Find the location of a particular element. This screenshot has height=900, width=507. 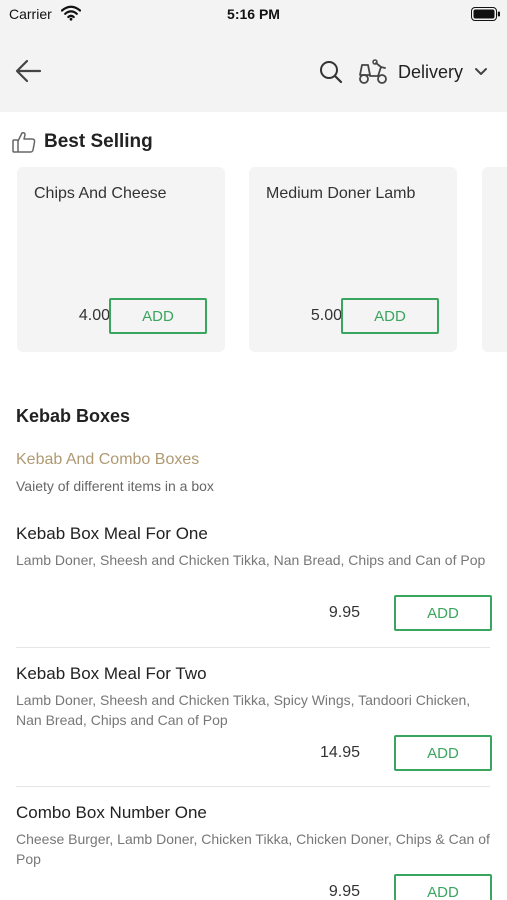

delivery-mode-selector: Delivery is located at coordinates (430, 72).